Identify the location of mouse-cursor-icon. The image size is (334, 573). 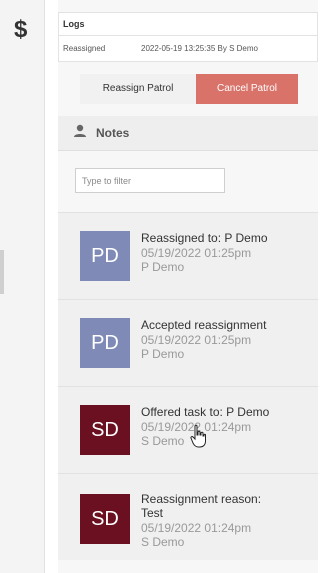
(198, 436).